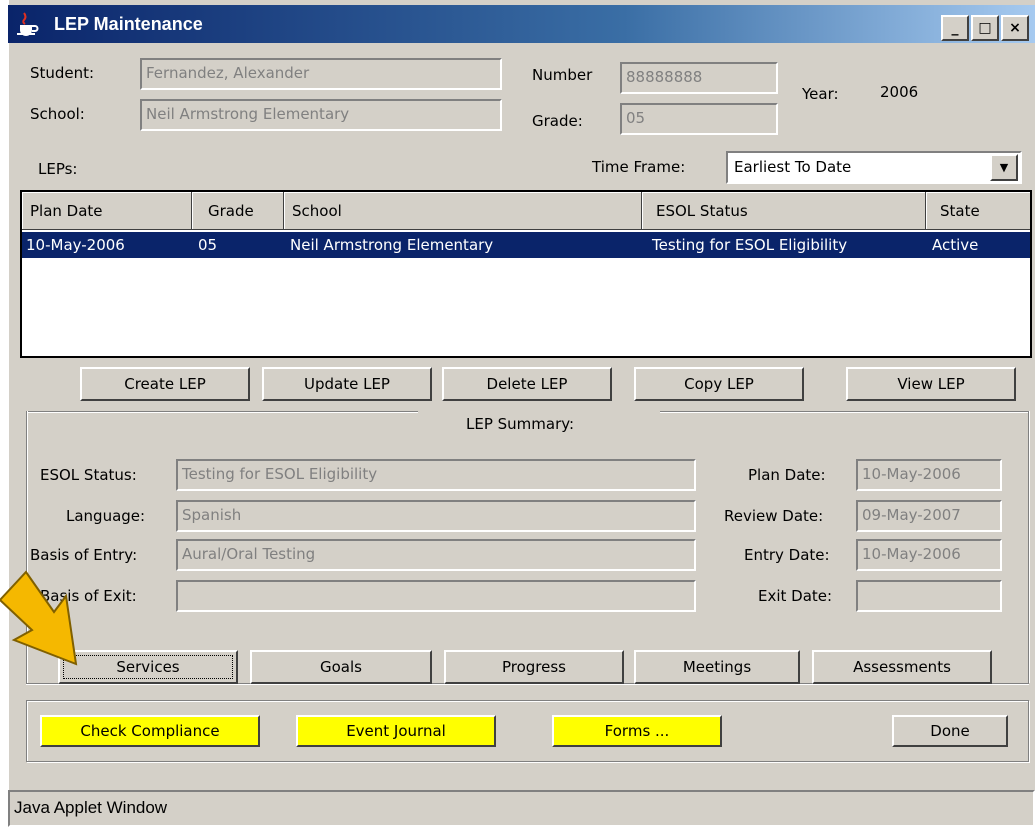 The width and height of the screenshot is (1035, 827). Describe the element at coordinates (62, 73) in the screenshot. I see `student-label: Student:` at that location.